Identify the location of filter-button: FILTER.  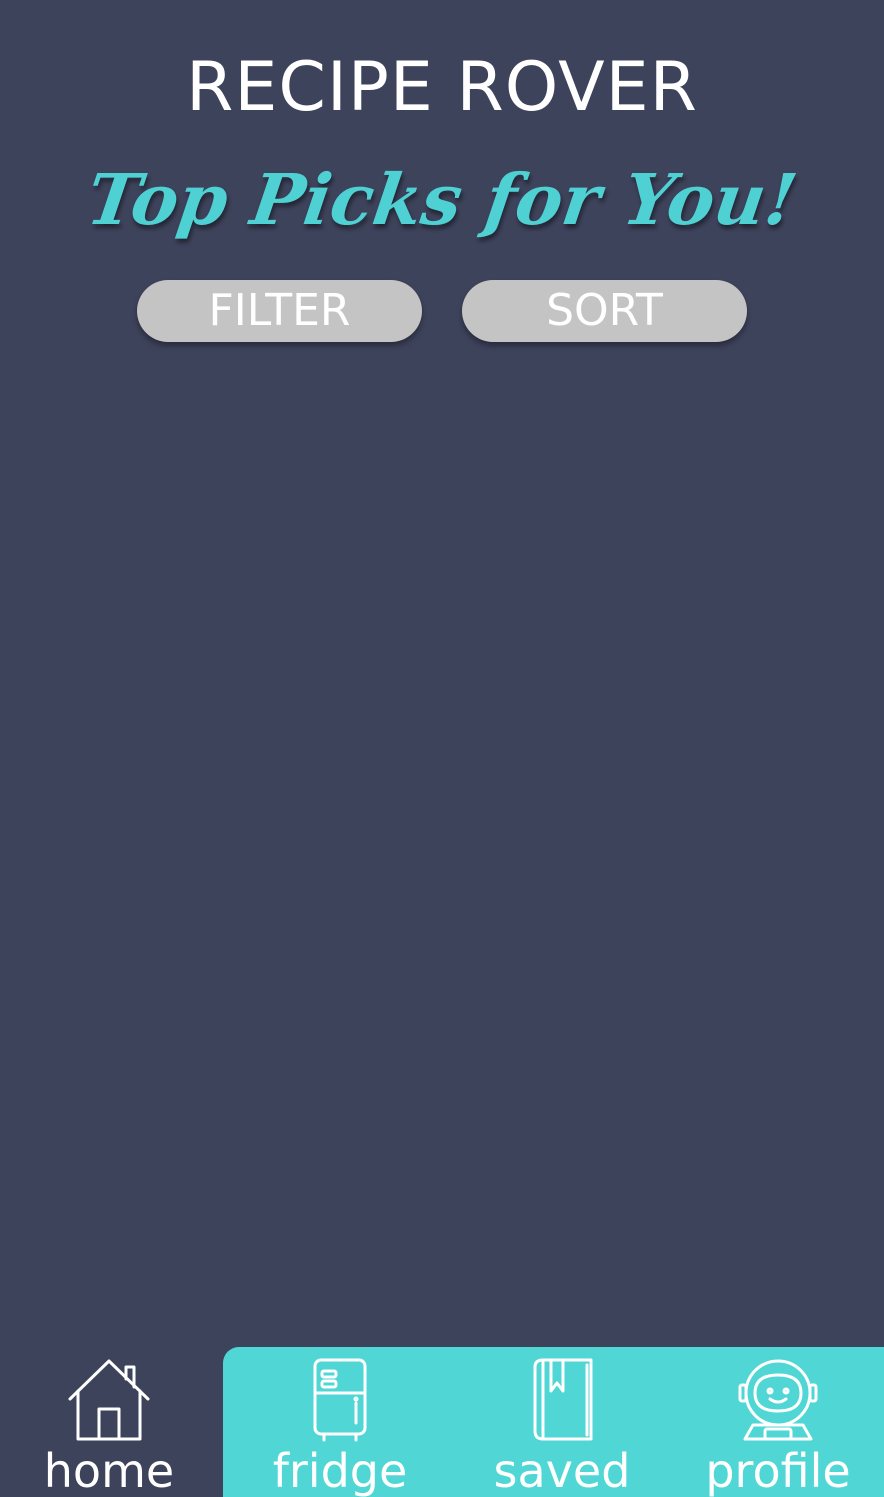
(279, 311).